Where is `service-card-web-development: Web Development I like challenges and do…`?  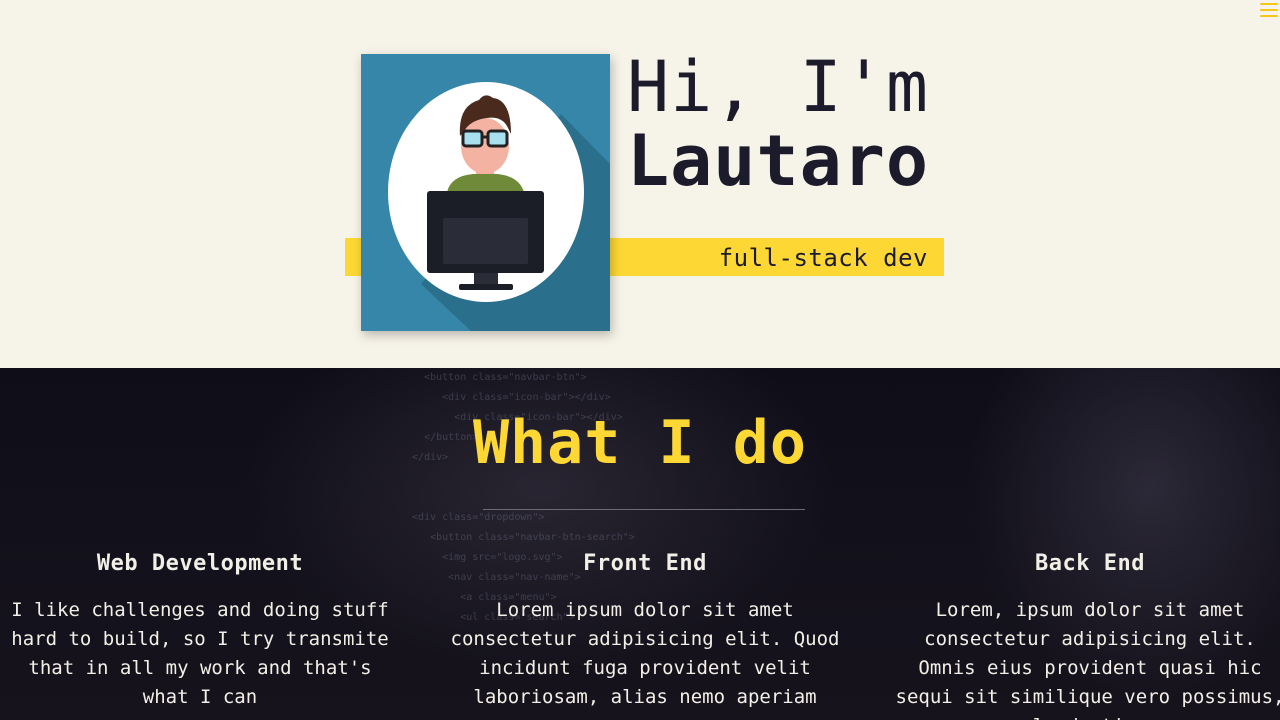 service-card-web-development: Web Development I like challenges and do… is located at coordinates (200, 631).